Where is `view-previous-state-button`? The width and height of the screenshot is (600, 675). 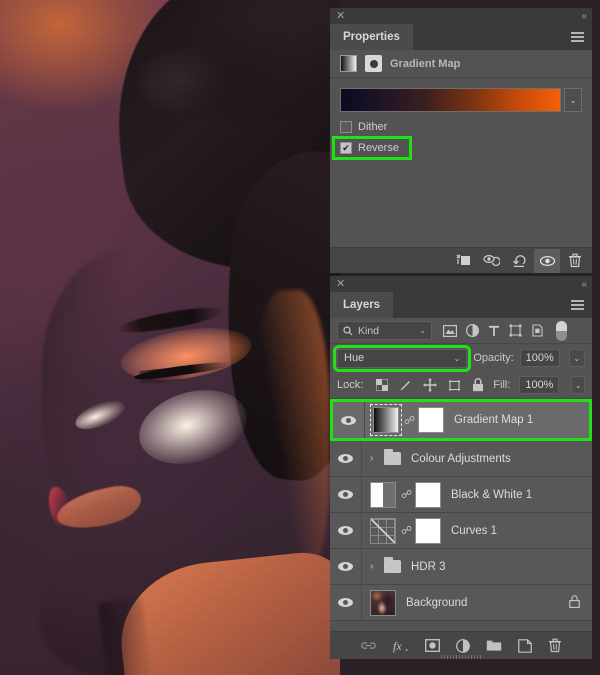 view-previous-state-button is located at coordinates (491, 261).